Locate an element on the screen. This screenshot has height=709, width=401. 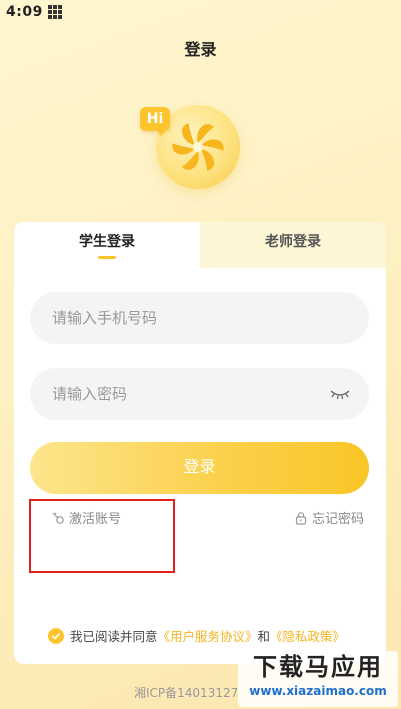
lock-icon is located at coordinates (301, 518).